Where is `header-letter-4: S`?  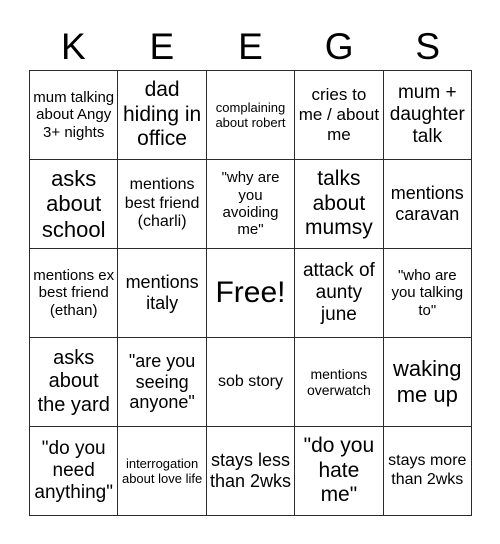
header-letter-4: S is located at coordinates (428, 46).